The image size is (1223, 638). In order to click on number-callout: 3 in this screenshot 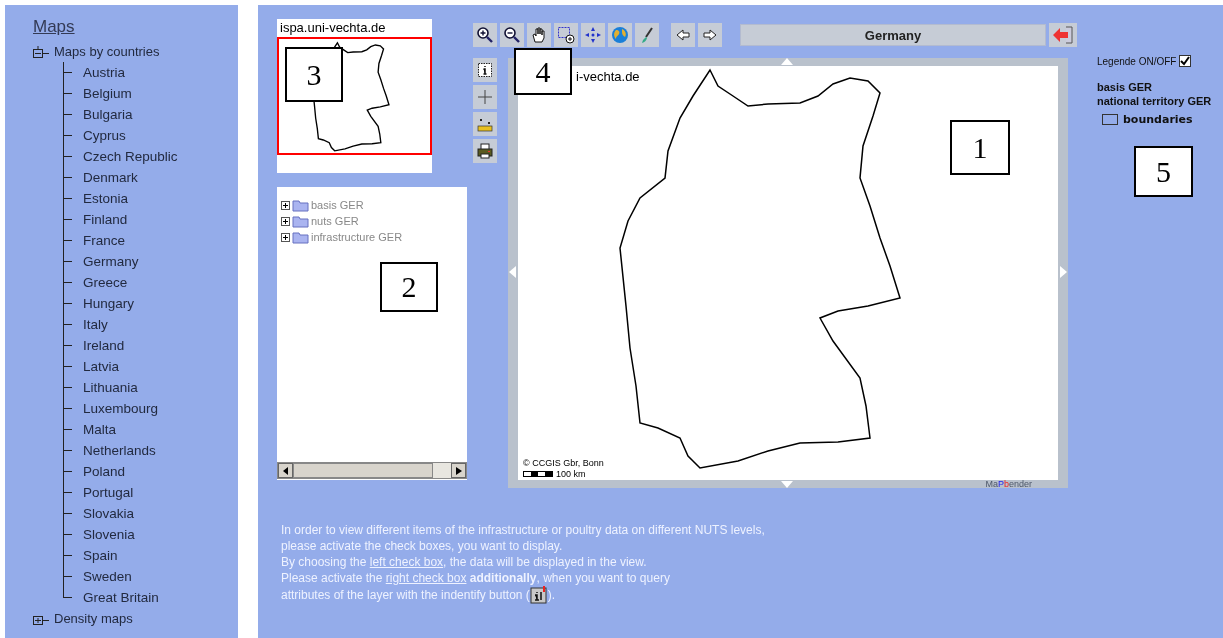, I will do `click(314, 74)`.